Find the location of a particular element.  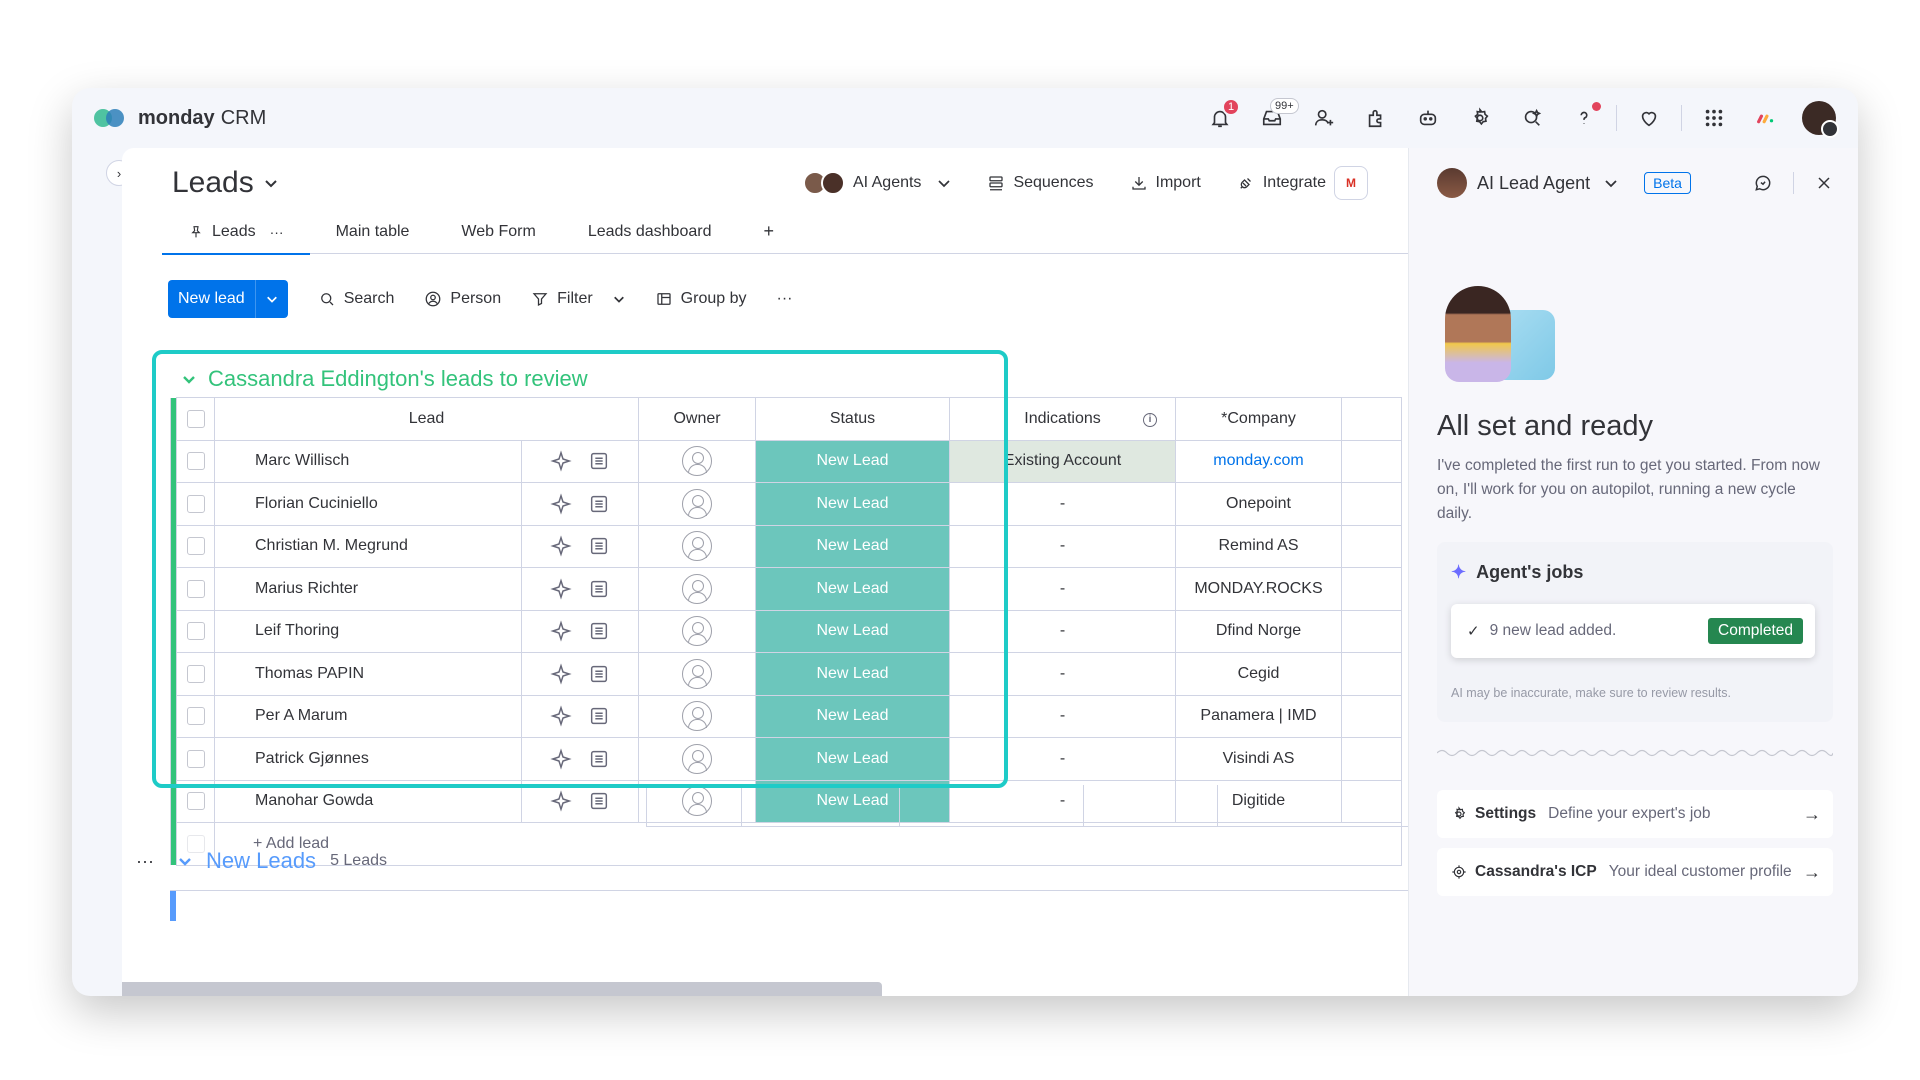

invite-icon is located at coordinates (1324, 118).